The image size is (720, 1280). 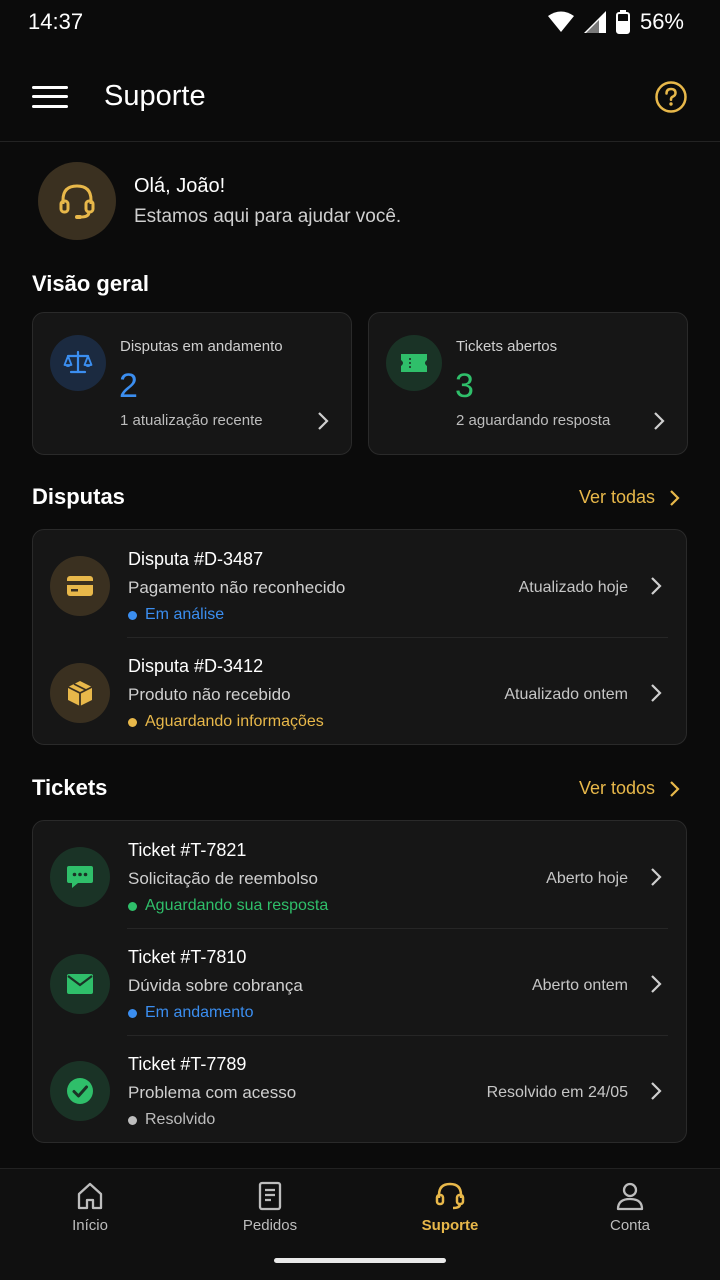 I want to click on greeting-name: Olá, João!, so click(x=180, y=185).